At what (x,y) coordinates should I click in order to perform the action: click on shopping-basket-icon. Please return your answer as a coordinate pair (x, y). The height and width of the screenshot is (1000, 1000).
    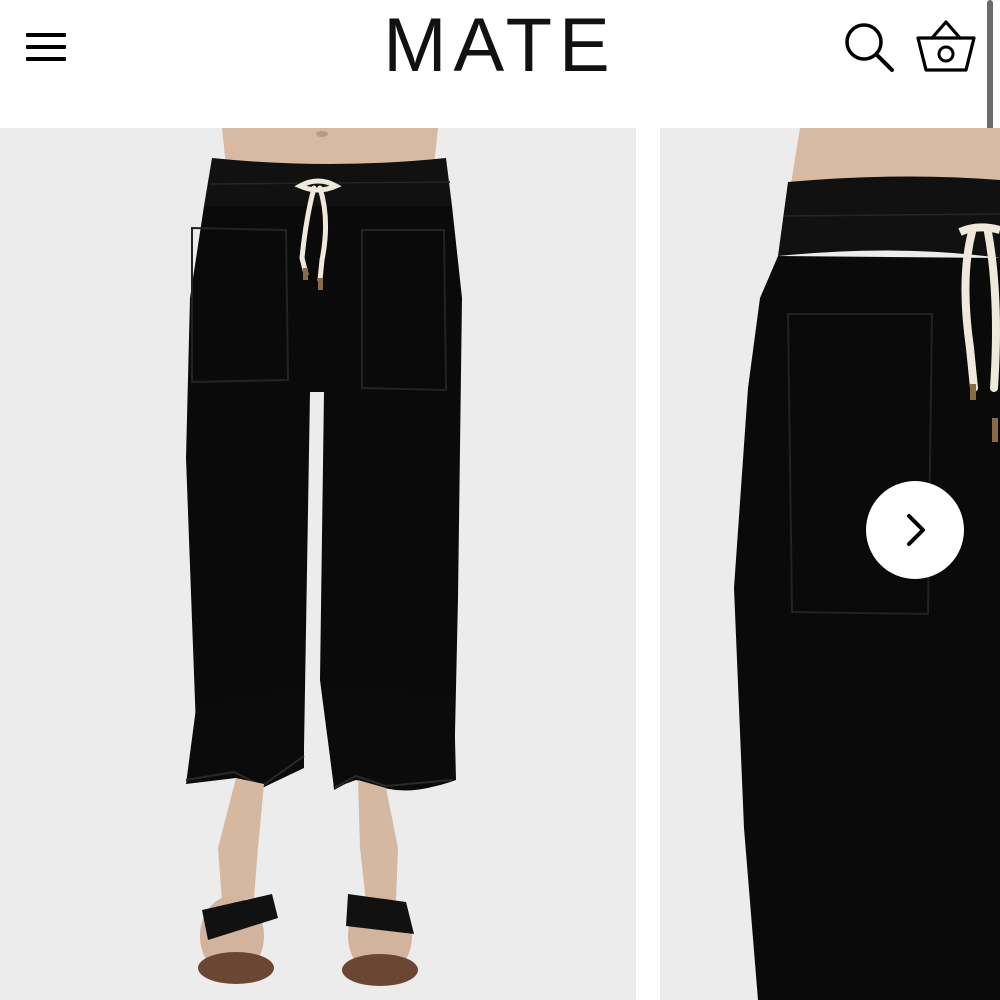
    Looking at the image, I should click on (946, 46).